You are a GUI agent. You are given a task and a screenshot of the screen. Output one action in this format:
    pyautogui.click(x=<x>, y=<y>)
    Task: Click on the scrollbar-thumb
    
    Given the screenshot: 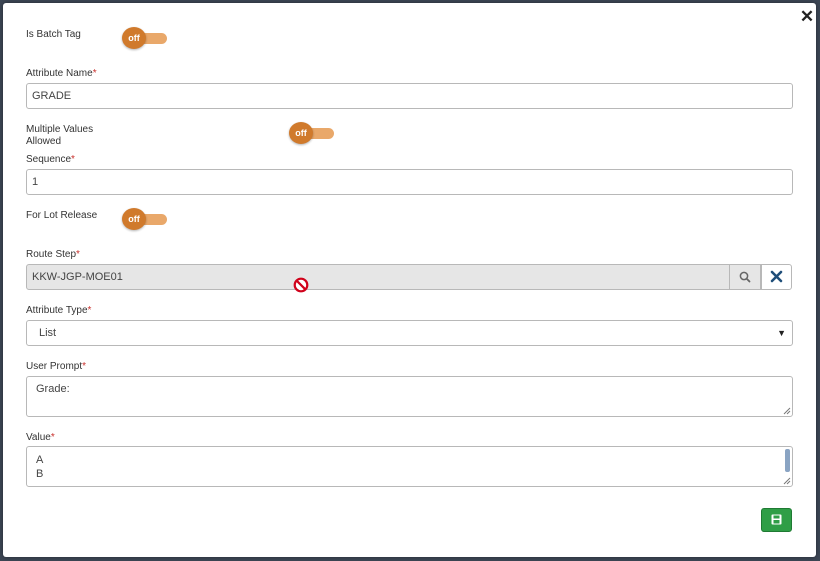 What is the action you would take?
    pyautogui.click(x=787, y=460)
    